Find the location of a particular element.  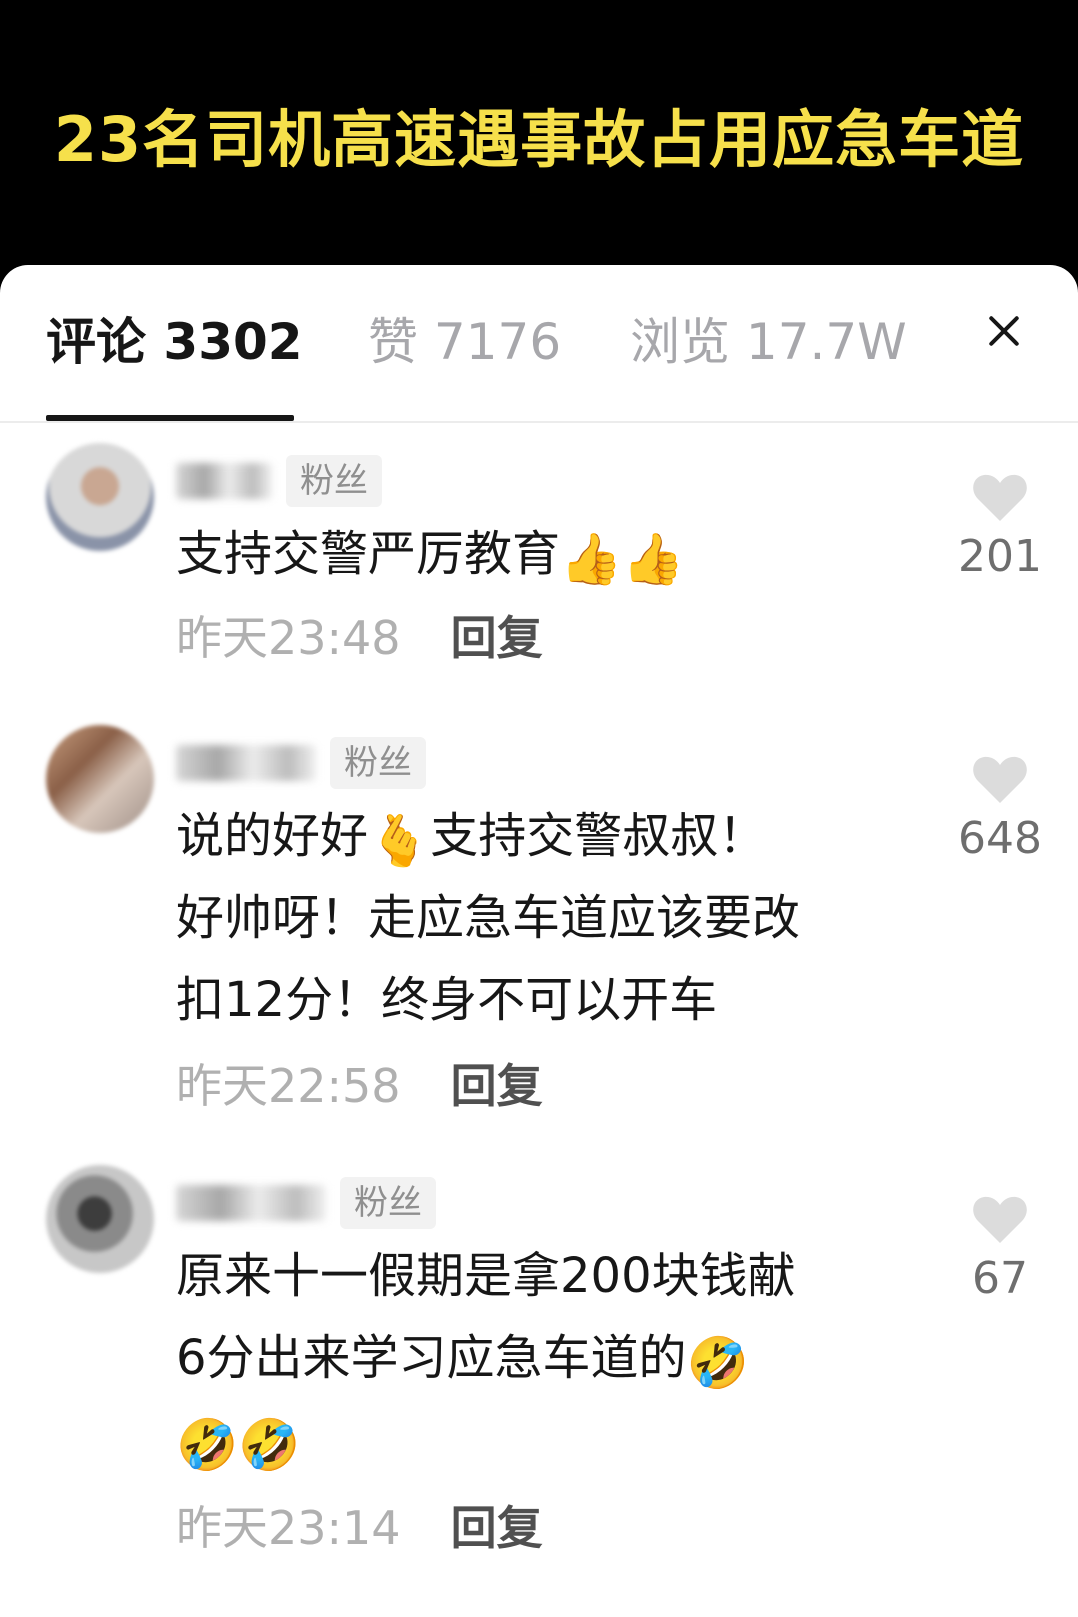

comment-meta: 昨天23:48 回复 is located at coordinates (359, 635).